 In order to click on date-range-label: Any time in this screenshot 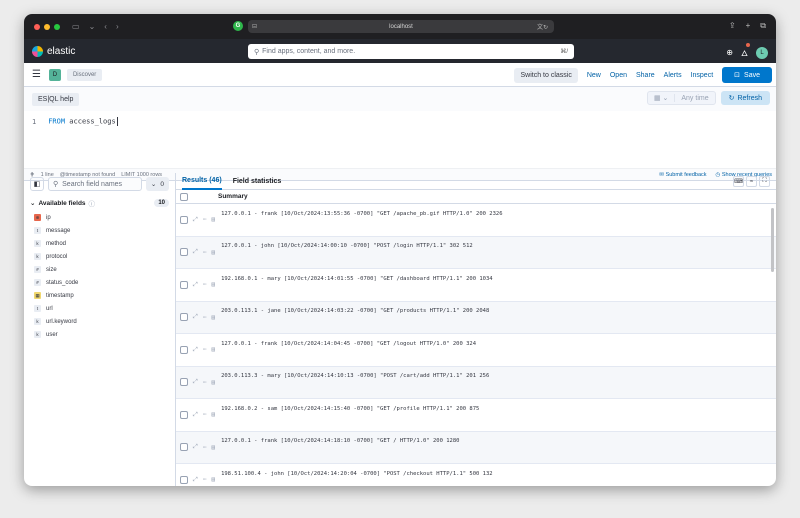, I will do `click(694, 98)`.